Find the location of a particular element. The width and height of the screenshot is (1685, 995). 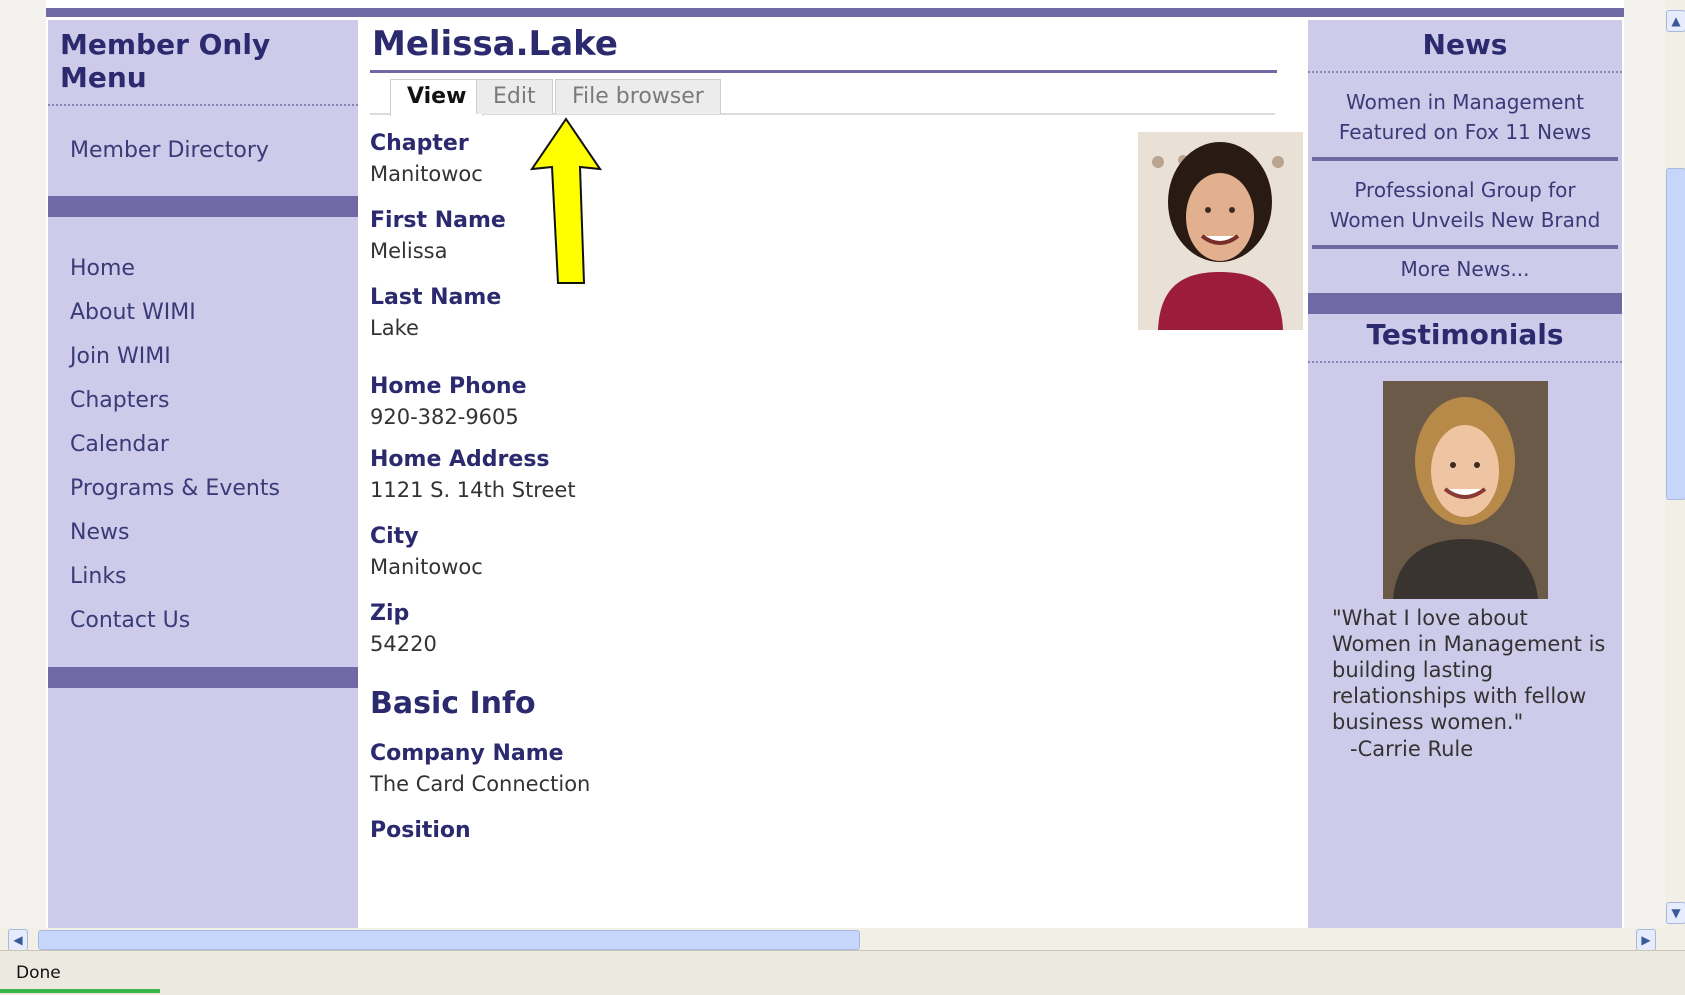

scrollbar-corner is located at coordinates (1675, 939).